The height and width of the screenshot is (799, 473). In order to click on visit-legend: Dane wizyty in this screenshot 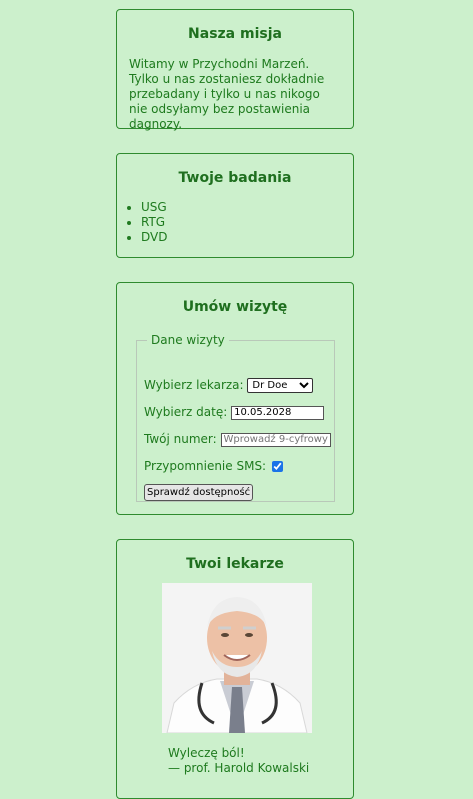, I will do `click(188, 340)`.